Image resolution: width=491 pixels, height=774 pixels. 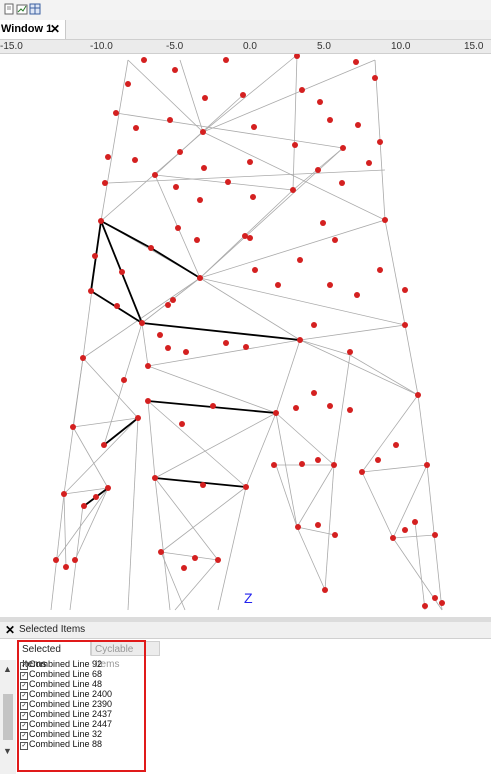 What do you see at coordinates (11, 46) in the screenshot?
I see `ruler-label: -15.0` at bounding box center [11, 46].